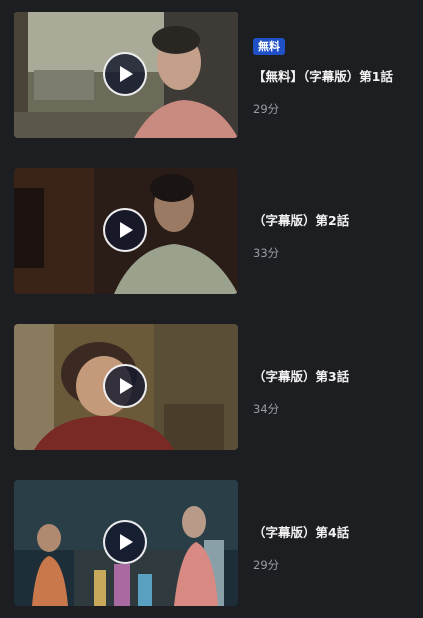  What do you see at coordinates (269, 46) in the screenshot?
I see `free-badge: 無料` at bounding box center [269, 46].